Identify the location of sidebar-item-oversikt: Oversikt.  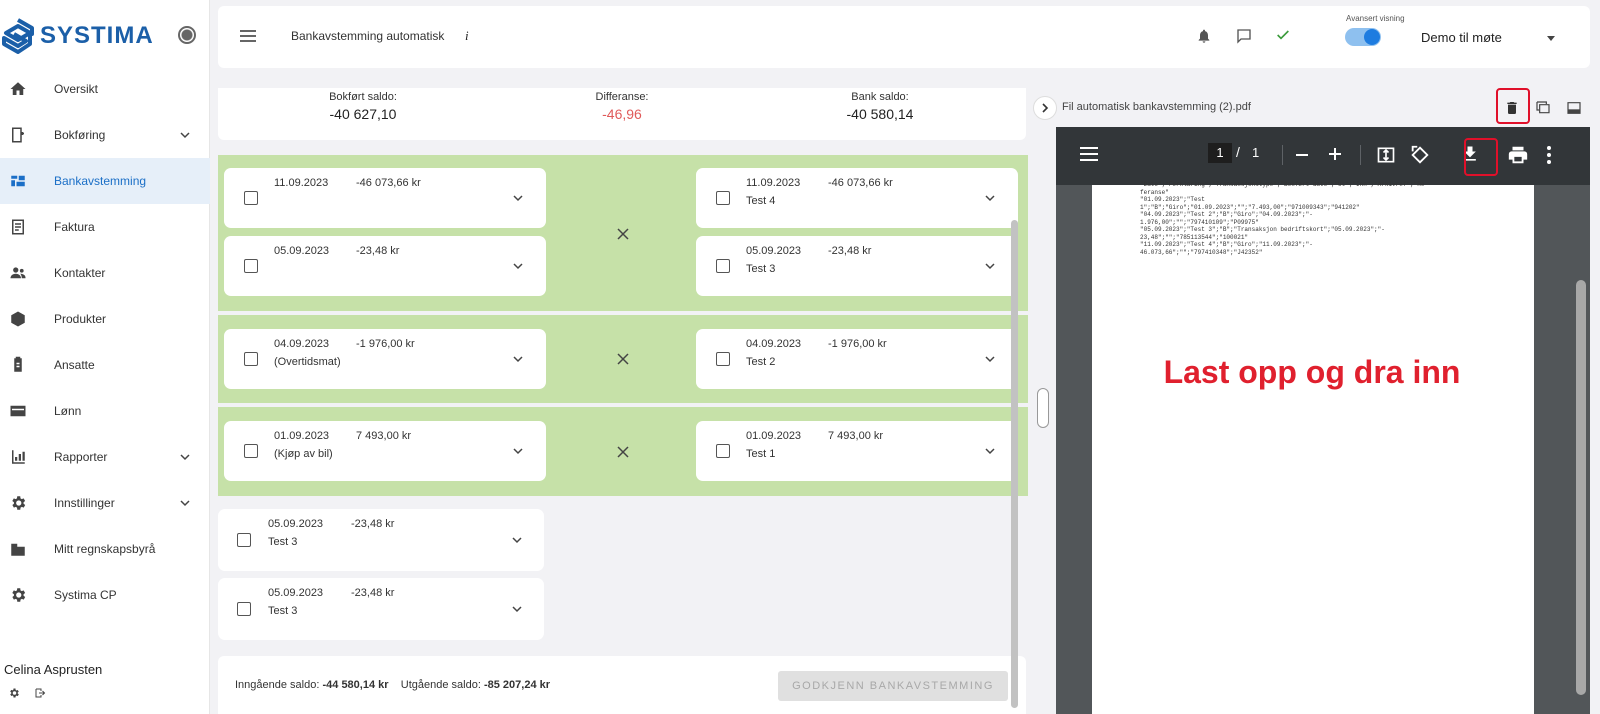
(105, 89).